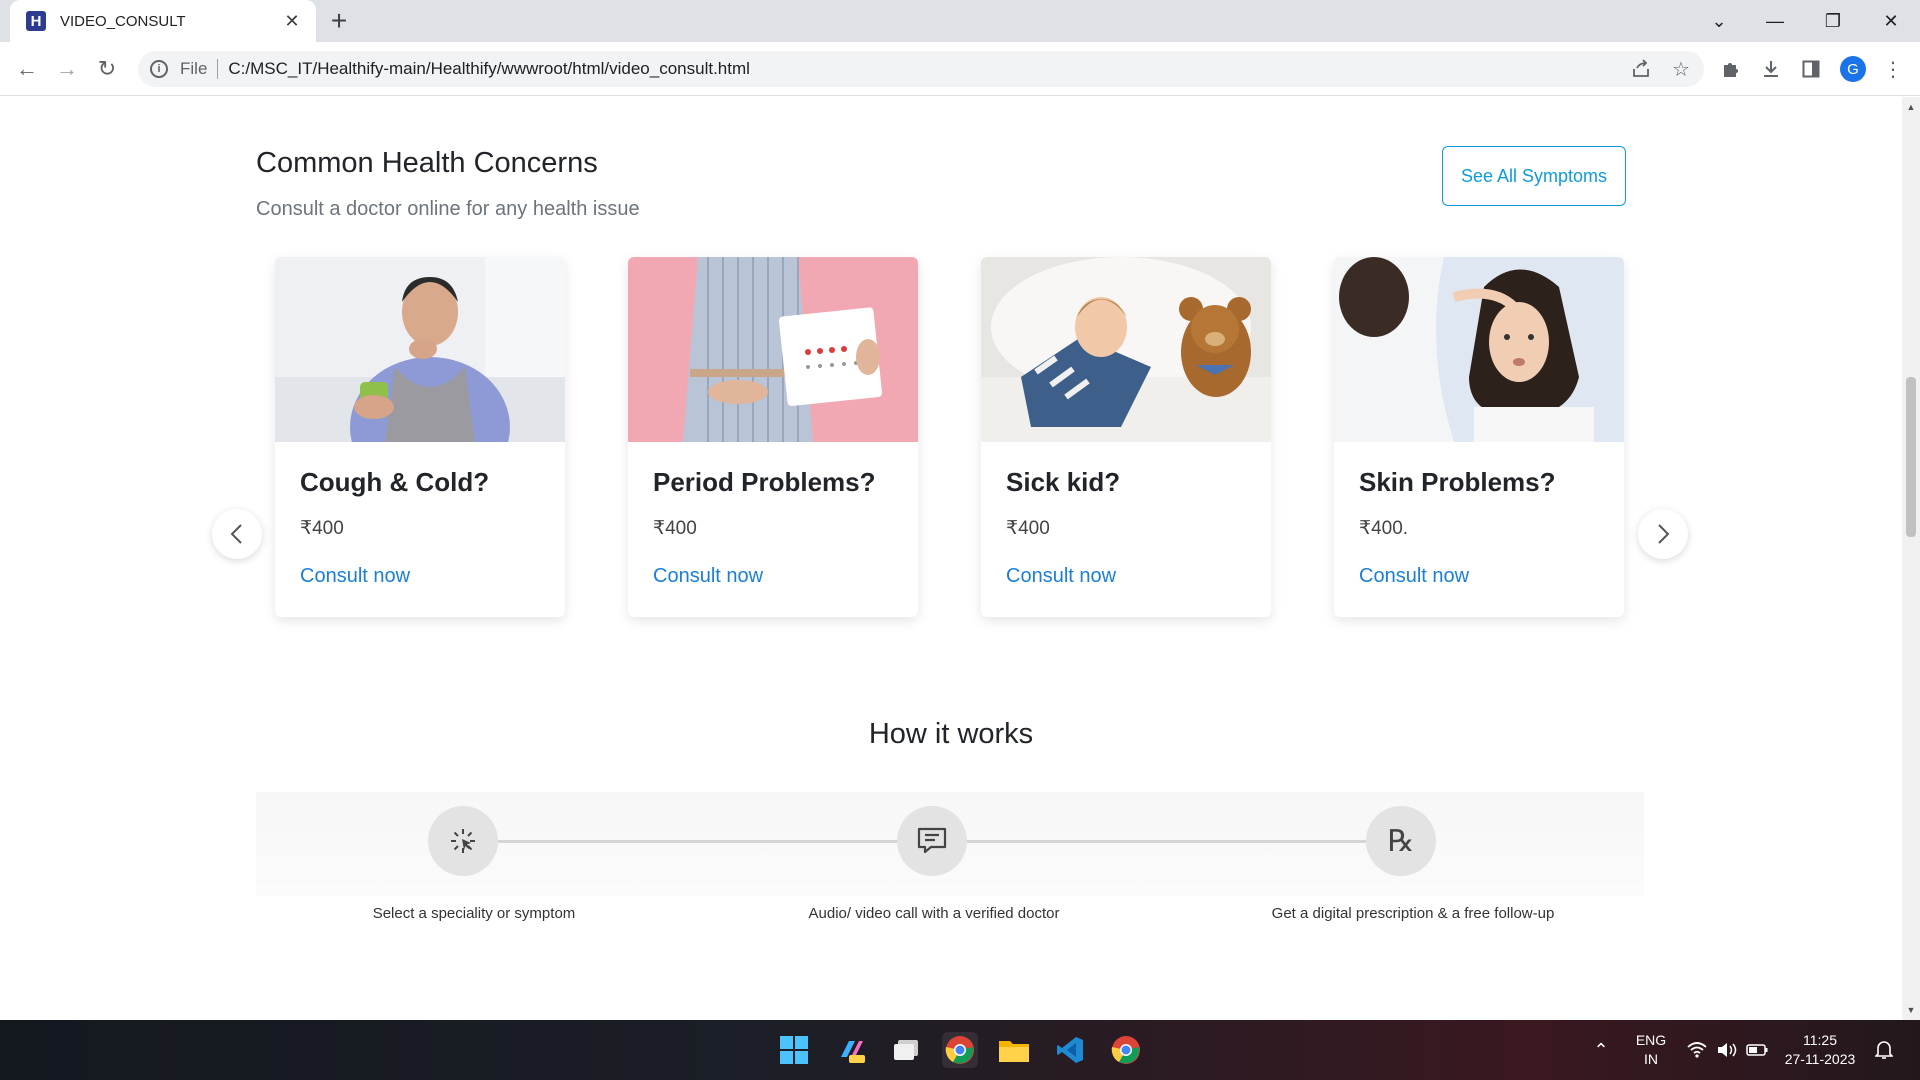 The image size is (1920, 1080). I want to click on chat-icon, so click(932, 840).